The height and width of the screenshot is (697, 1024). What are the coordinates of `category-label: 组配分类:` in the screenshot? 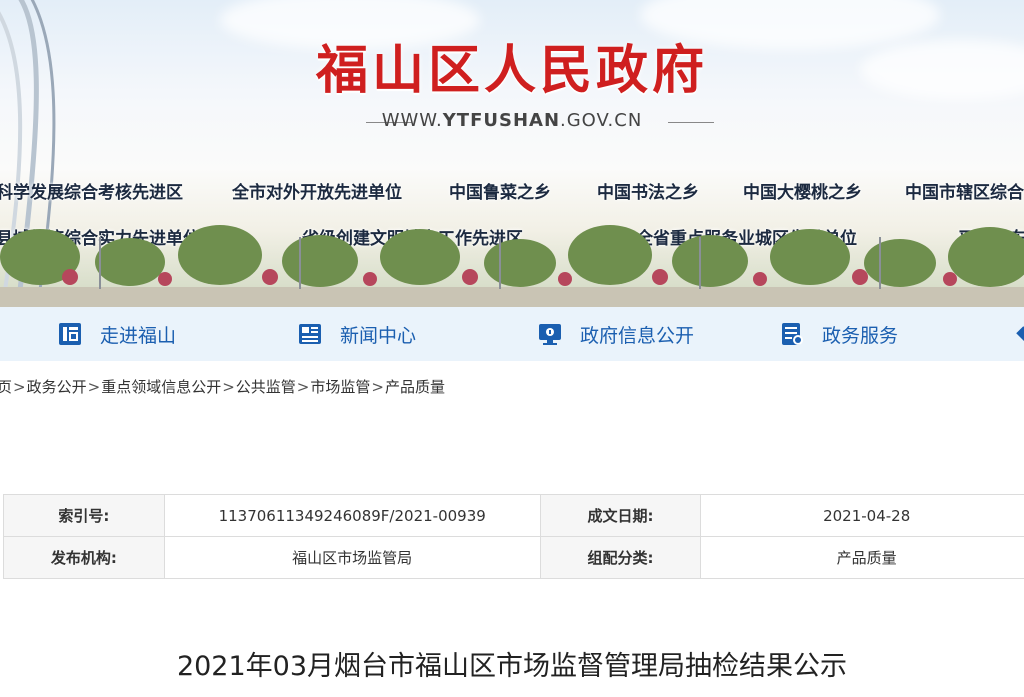 It's located at (620, 557).